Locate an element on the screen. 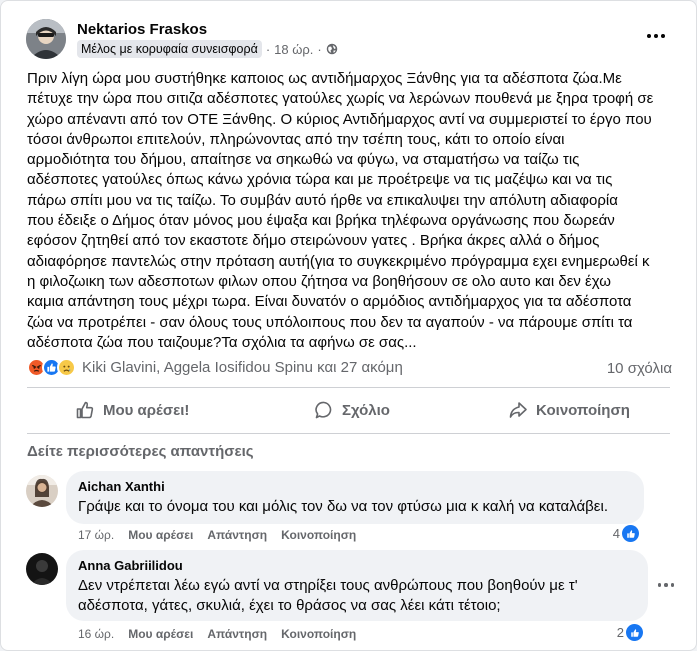 Image resolution: width=697 pixels, height=651 pixels. author-avatar is located at coordinates (46, 39).